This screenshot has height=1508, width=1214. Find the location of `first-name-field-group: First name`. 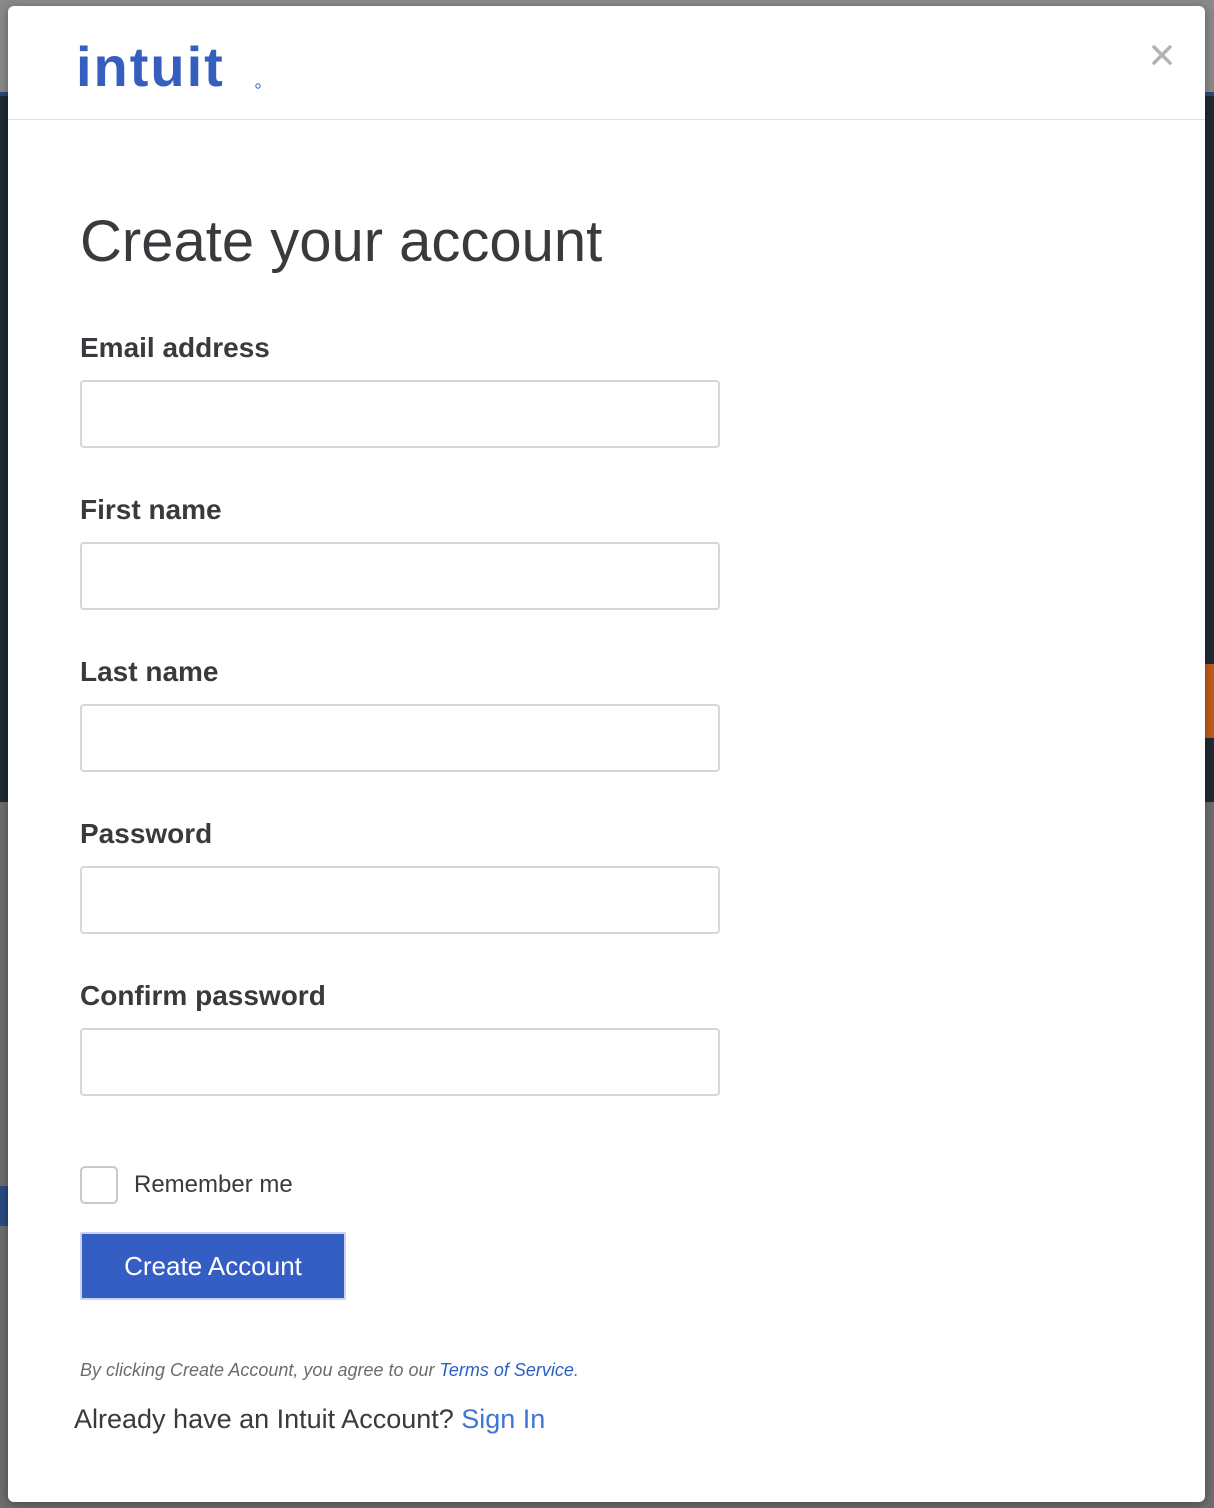

first-name-field-group: First name is located at coordinates (400, 552).